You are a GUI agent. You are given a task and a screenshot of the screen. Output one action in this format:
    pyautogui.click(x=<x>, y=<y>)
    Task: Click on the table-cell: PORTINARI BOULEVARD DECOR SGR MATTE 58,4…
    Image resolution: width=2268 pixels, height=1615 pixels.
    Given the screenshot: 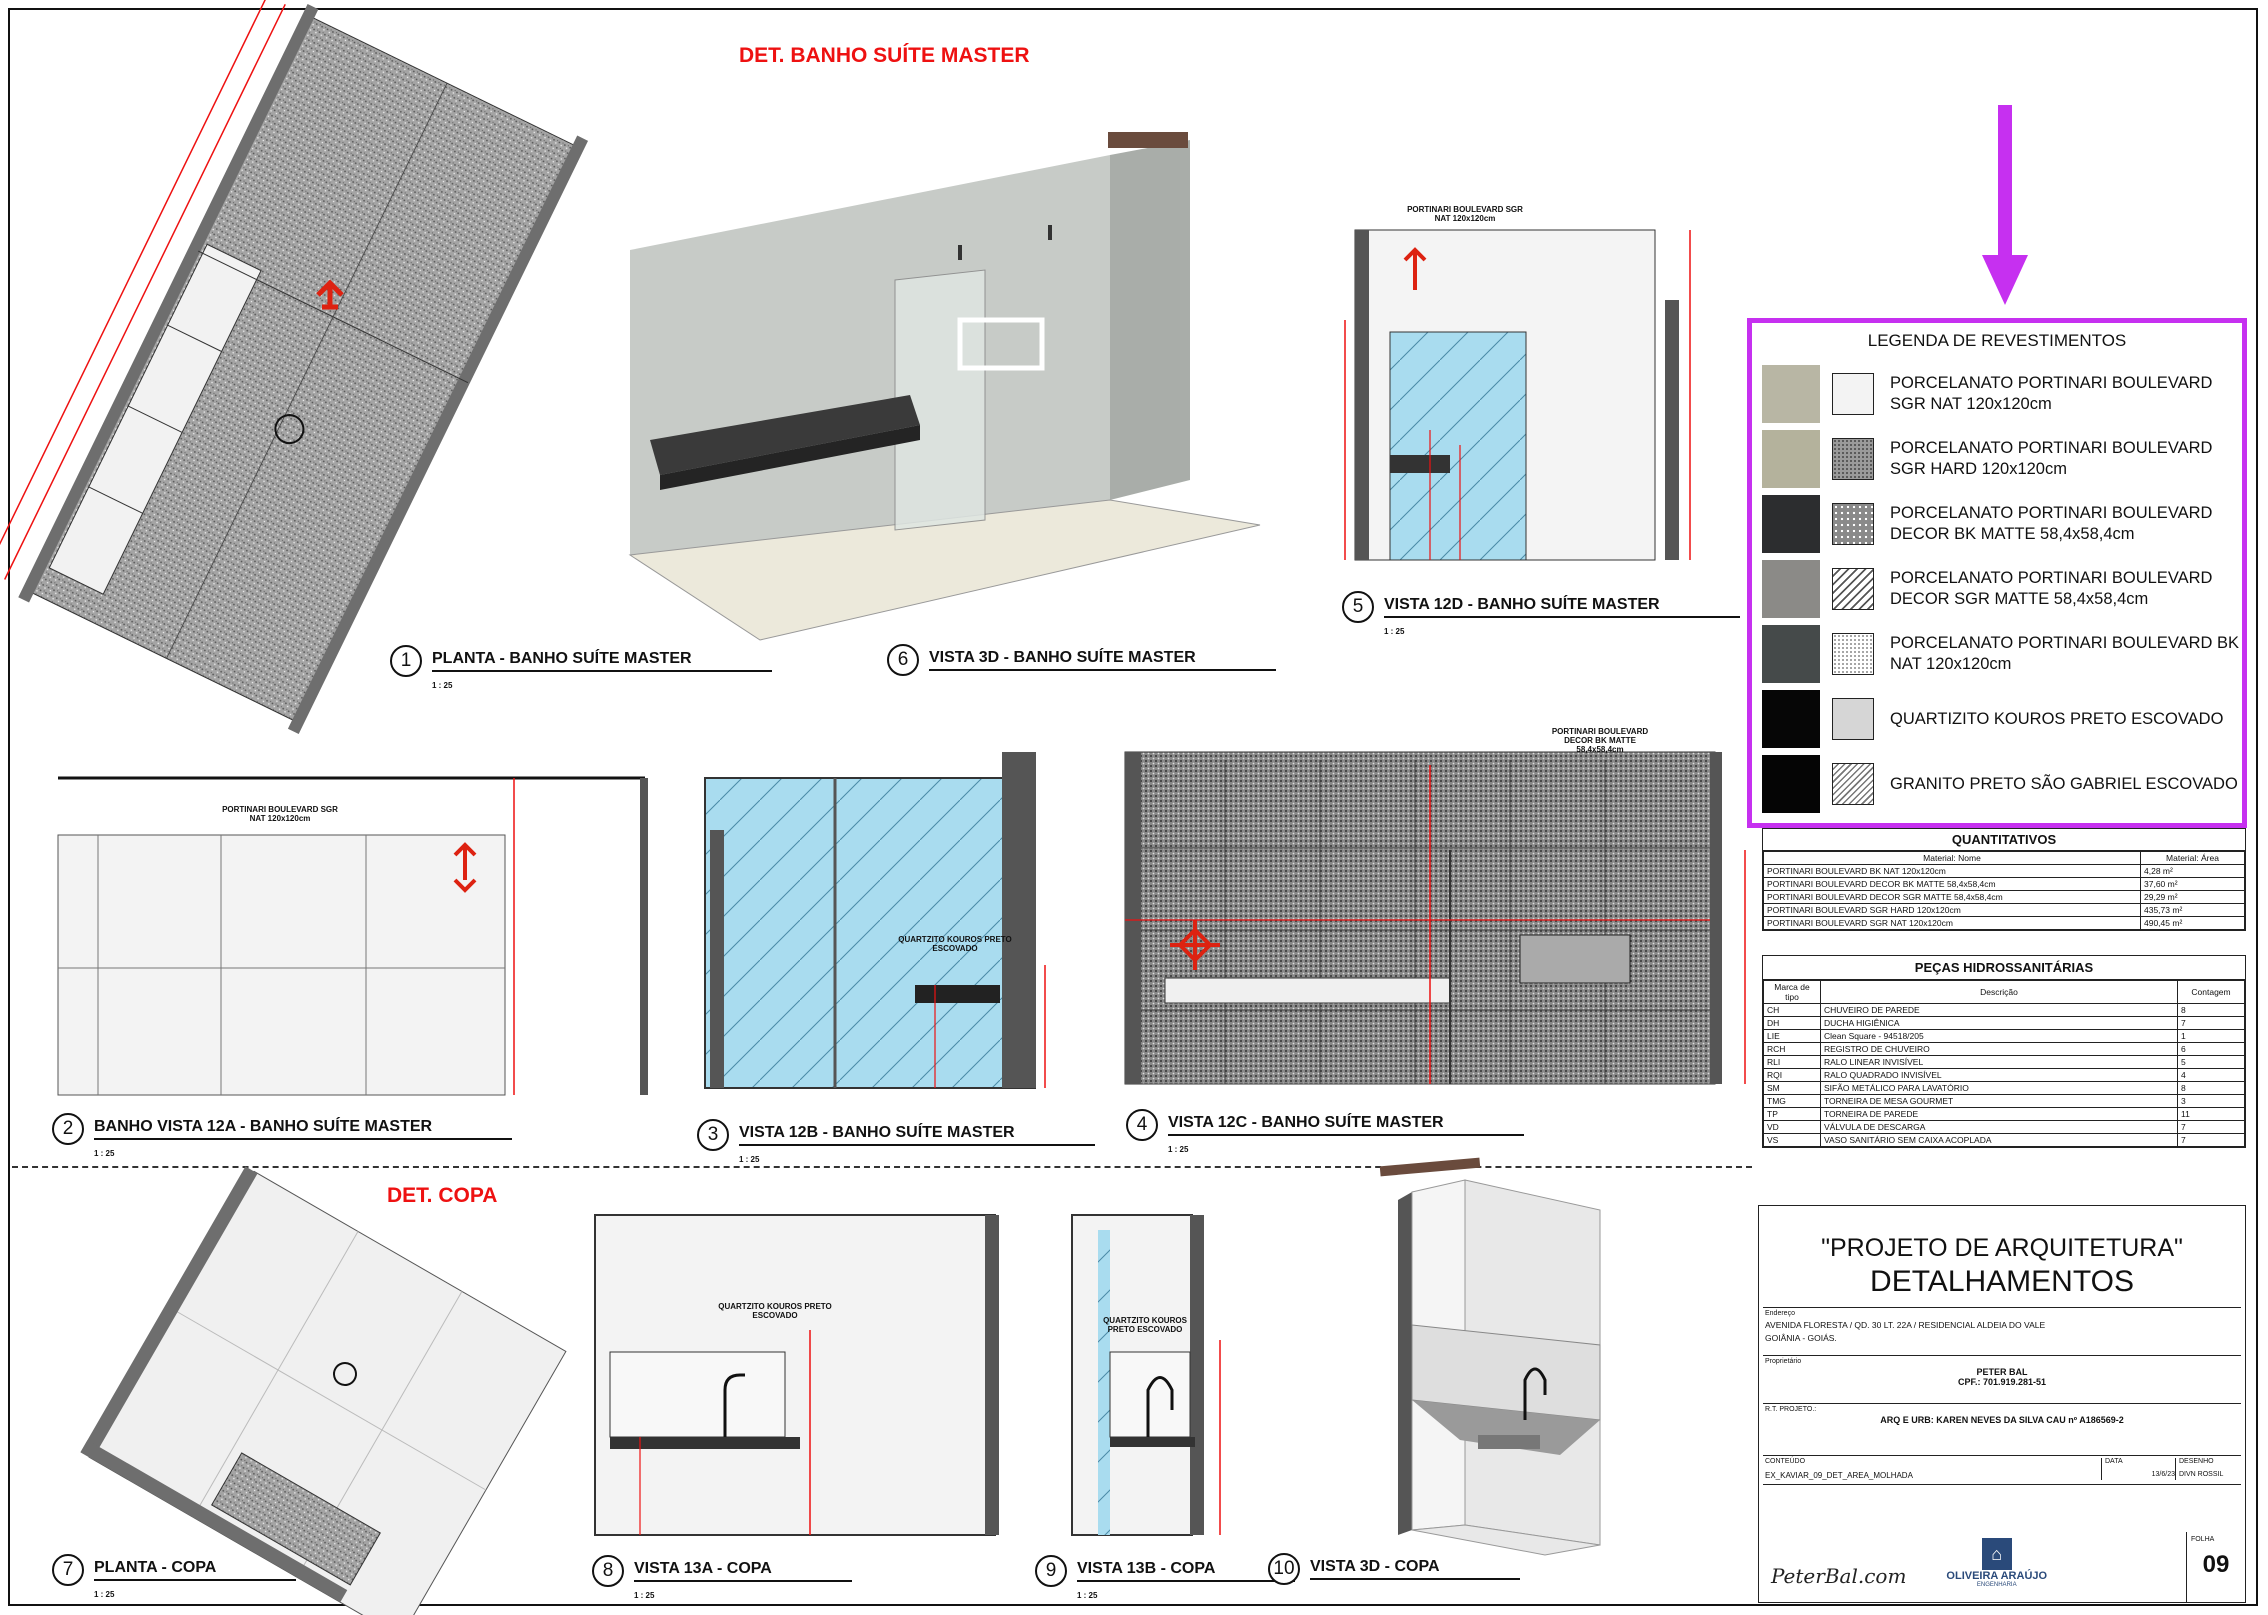 What is the action you would take?
    pyautogui.click(x=1952, y=897)
    